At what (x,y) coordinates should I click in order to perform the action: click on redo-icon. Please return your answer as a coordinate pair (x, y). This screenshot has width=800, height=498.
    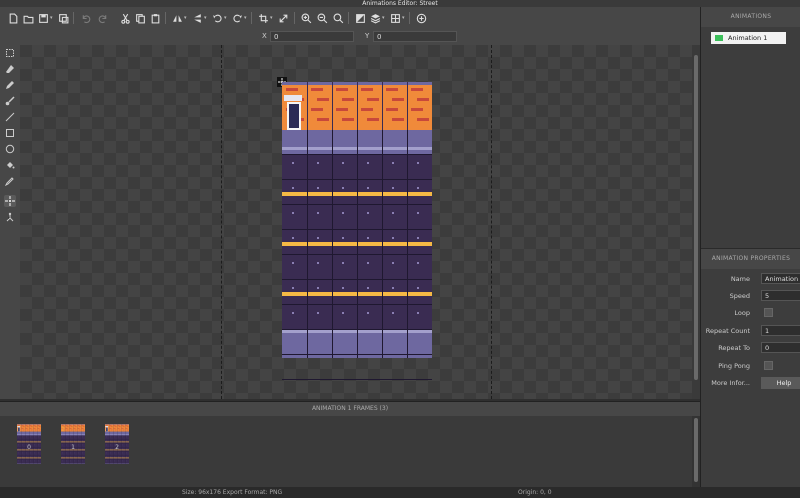
    Looking at the image, I should click on (103, 18).